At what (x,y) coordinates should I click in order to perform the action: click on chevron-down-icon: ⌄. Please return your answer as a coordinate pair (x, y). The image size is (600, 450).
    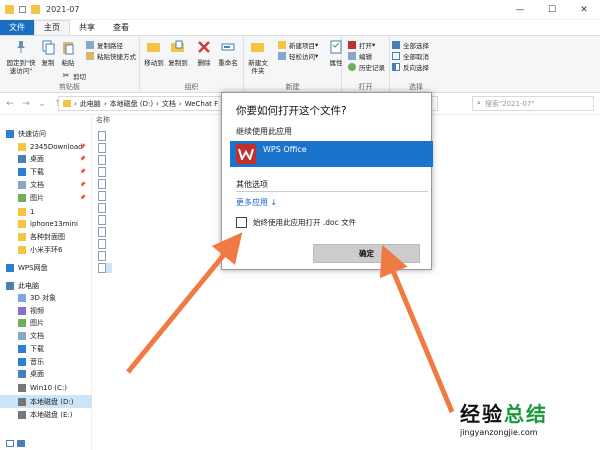
    Looking at the image, I should click on (42, 104).